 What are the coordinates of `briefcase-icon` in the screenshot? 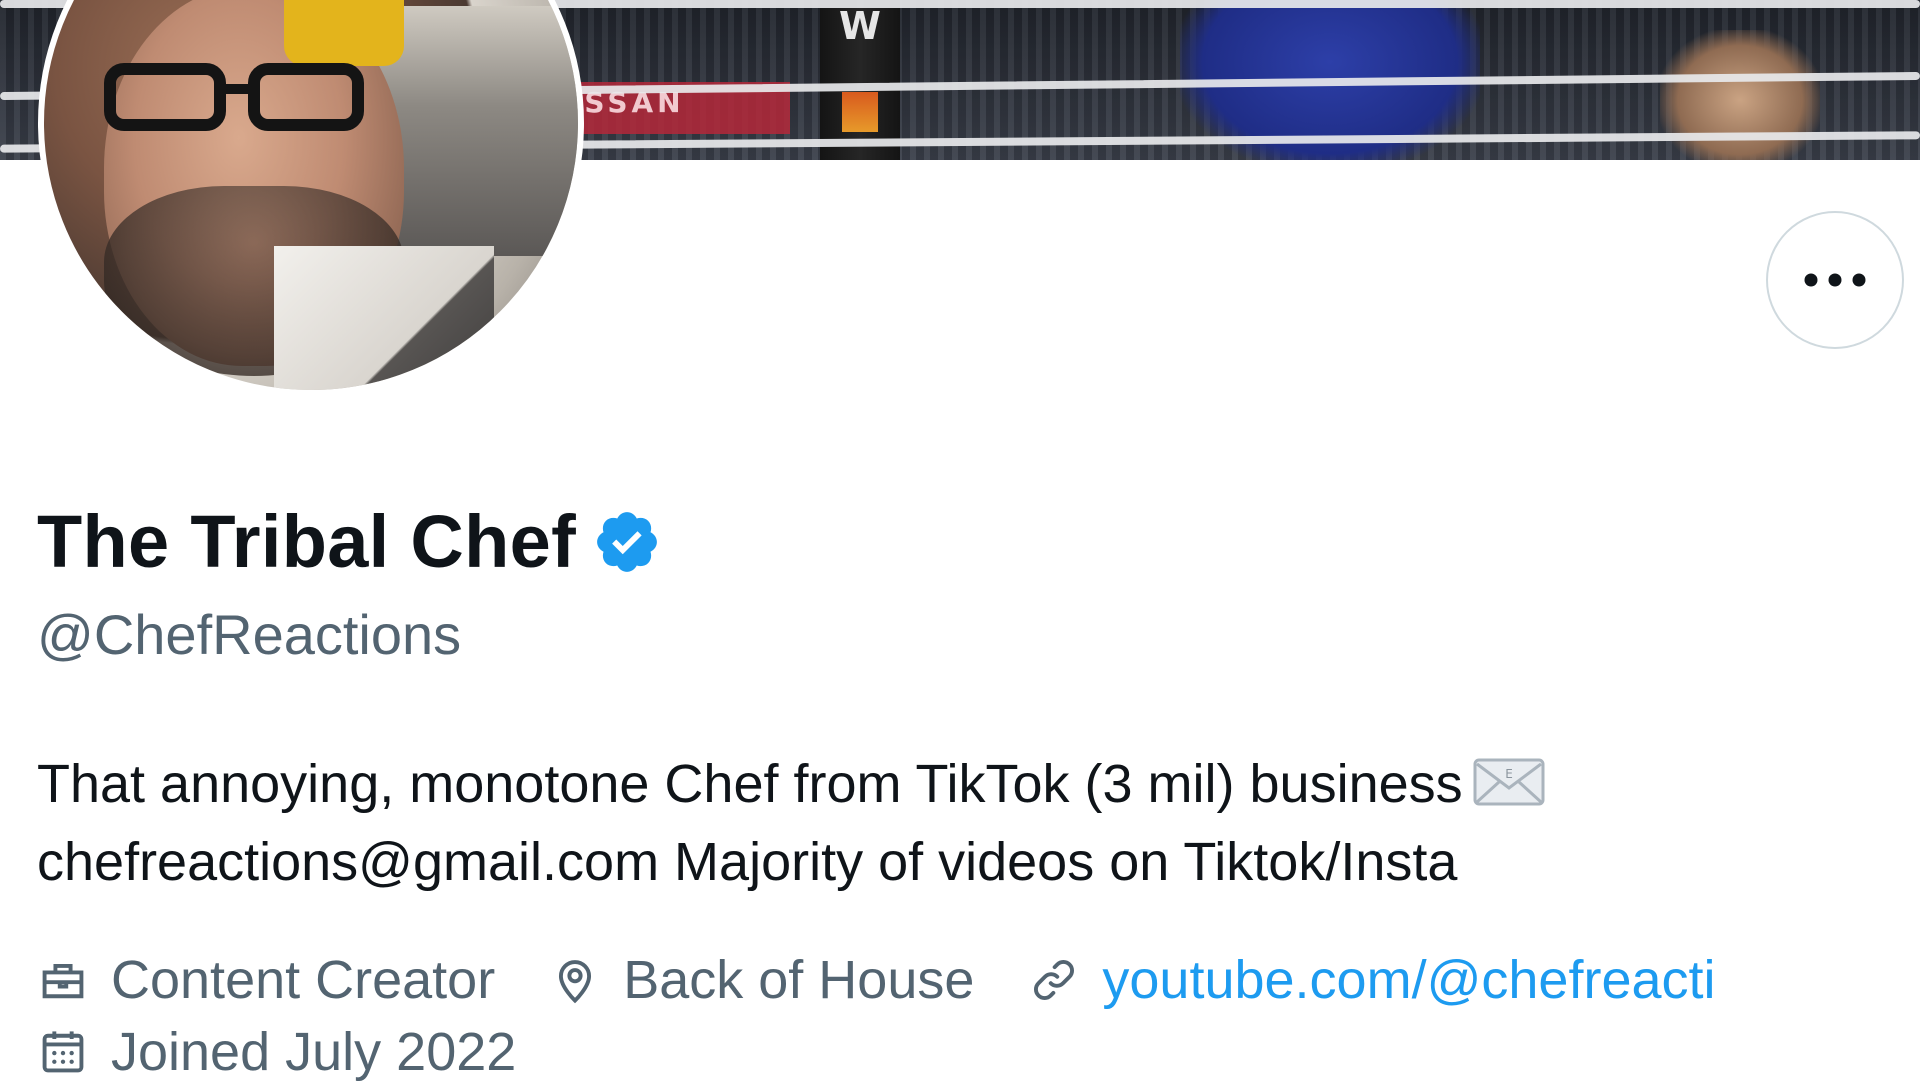 It's located at (63, 981).